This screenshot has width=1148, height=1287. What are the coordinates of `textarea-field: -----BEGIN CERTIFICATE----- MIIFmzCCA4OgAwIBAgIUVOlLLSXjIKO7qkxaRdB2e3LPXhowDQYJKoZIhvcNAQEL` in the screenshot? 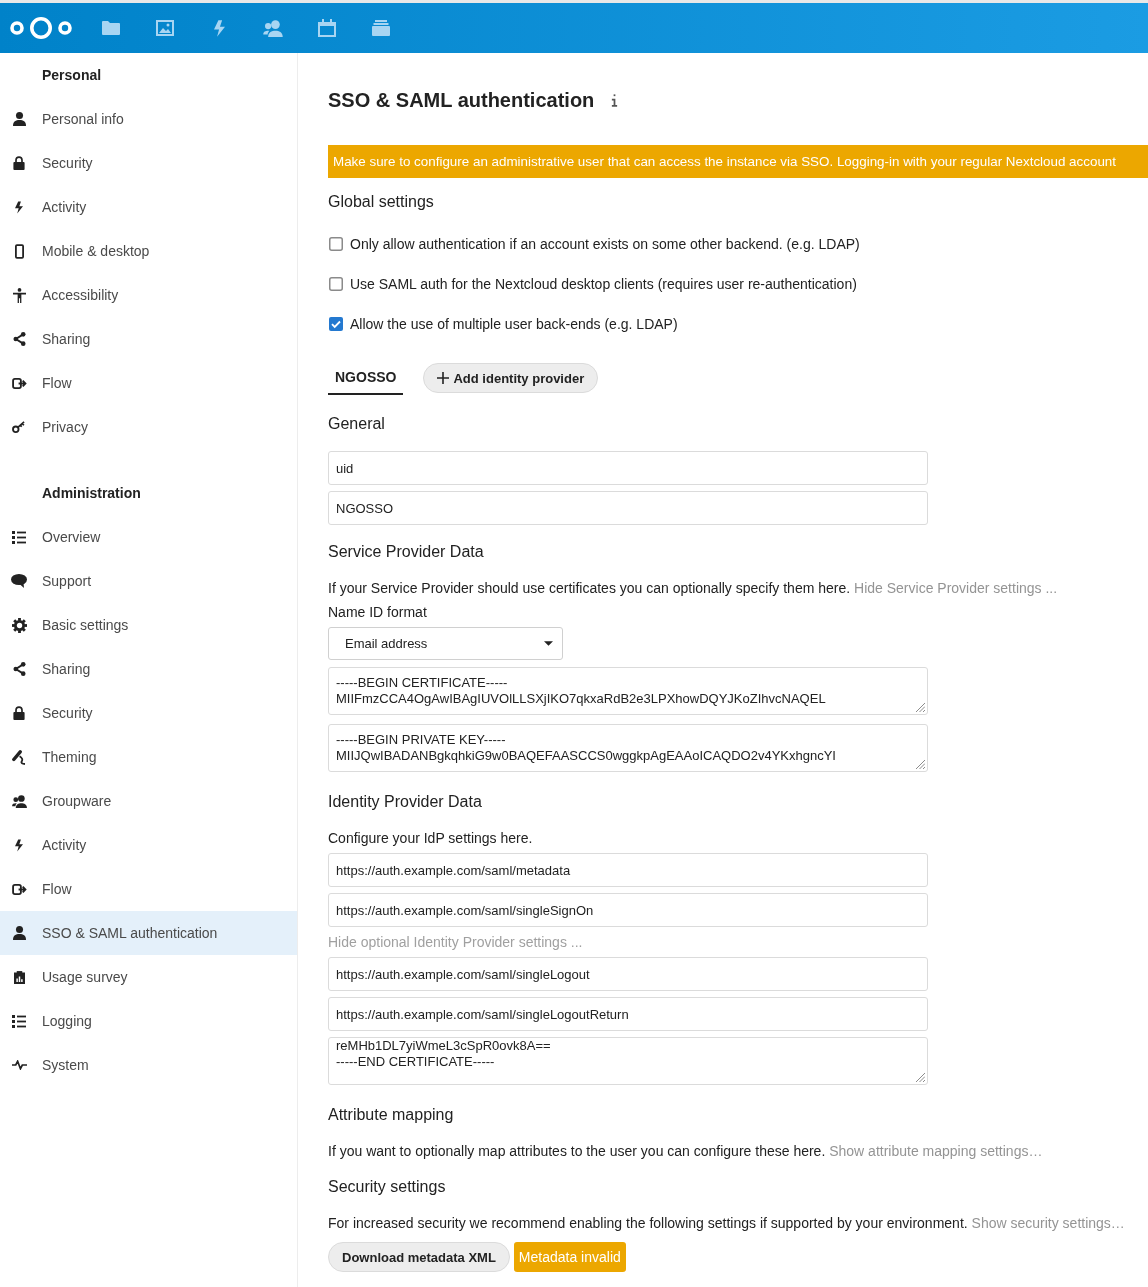 It's located at (628, 691).